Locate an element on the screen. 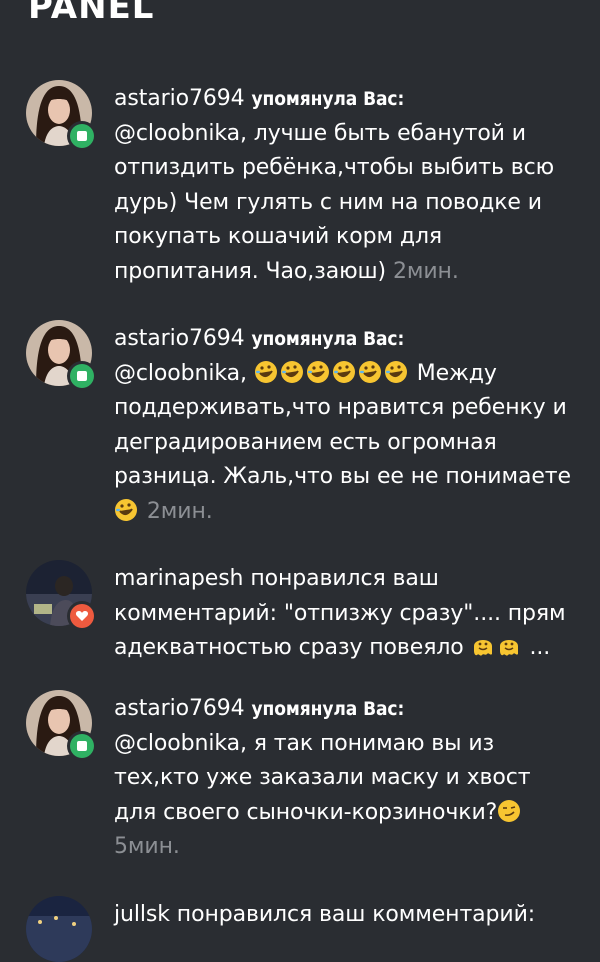 Image resolution: width=600 pixels, height=962 pixels. username: jullsk is located at coordinates (142, 914).